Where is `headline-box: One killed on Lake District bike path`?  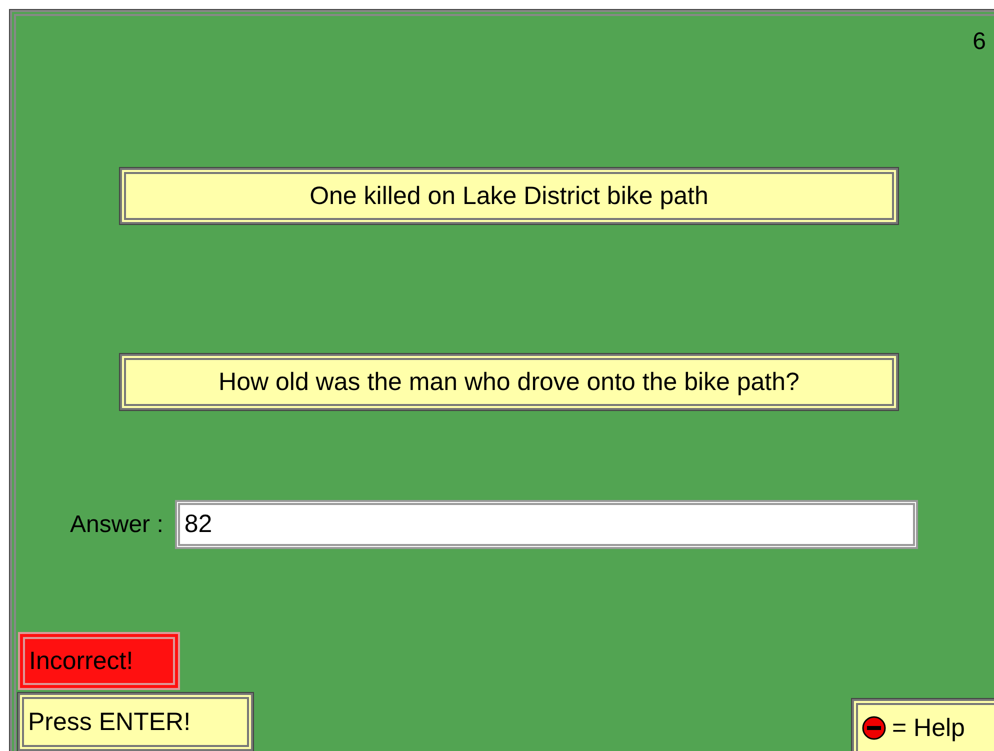 headline-box: One killed on Lake District bike path is located at coordinates (509, 196).